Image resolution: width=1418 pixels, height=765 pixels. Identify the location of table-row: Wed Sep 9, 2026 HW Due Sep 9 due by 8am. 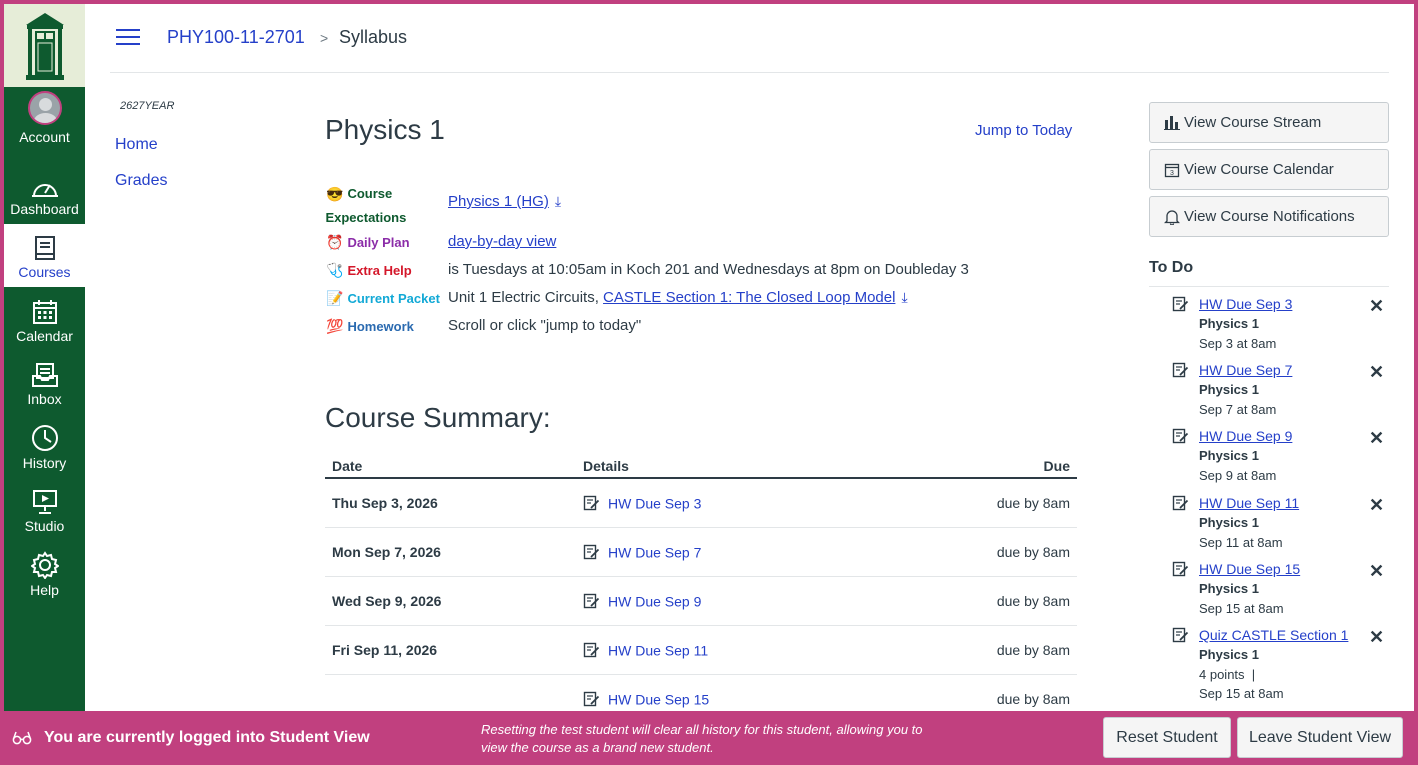
(701, 601).